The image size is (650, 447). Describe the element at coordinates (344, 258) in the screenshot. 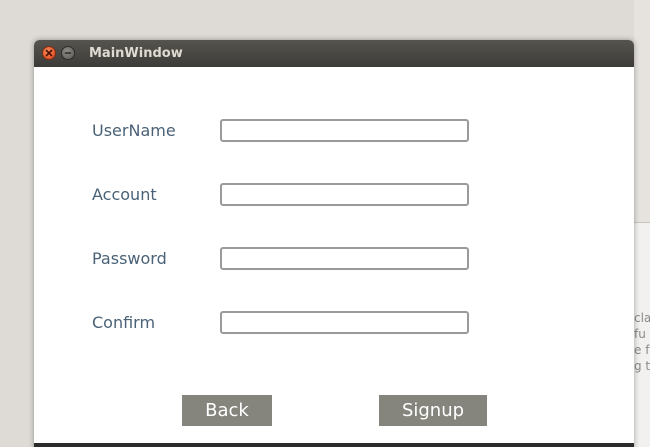

I see `password-input` at that location.